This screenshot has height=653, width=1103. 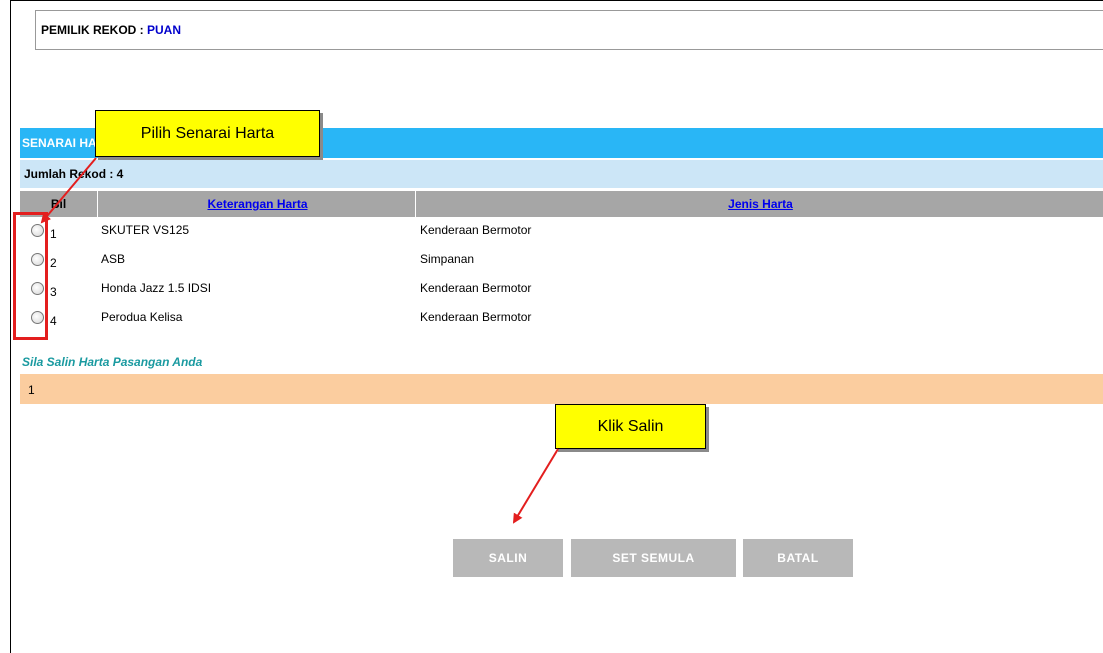 I want to click on row-number: 4, so click(x=53, y=321).